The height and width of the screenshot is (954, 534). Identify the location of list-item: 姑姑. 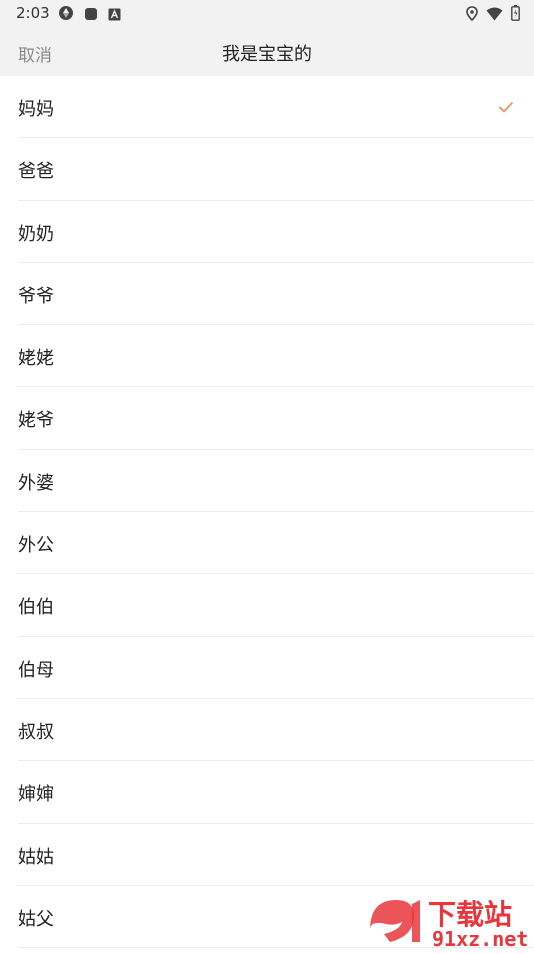
(276, 855).